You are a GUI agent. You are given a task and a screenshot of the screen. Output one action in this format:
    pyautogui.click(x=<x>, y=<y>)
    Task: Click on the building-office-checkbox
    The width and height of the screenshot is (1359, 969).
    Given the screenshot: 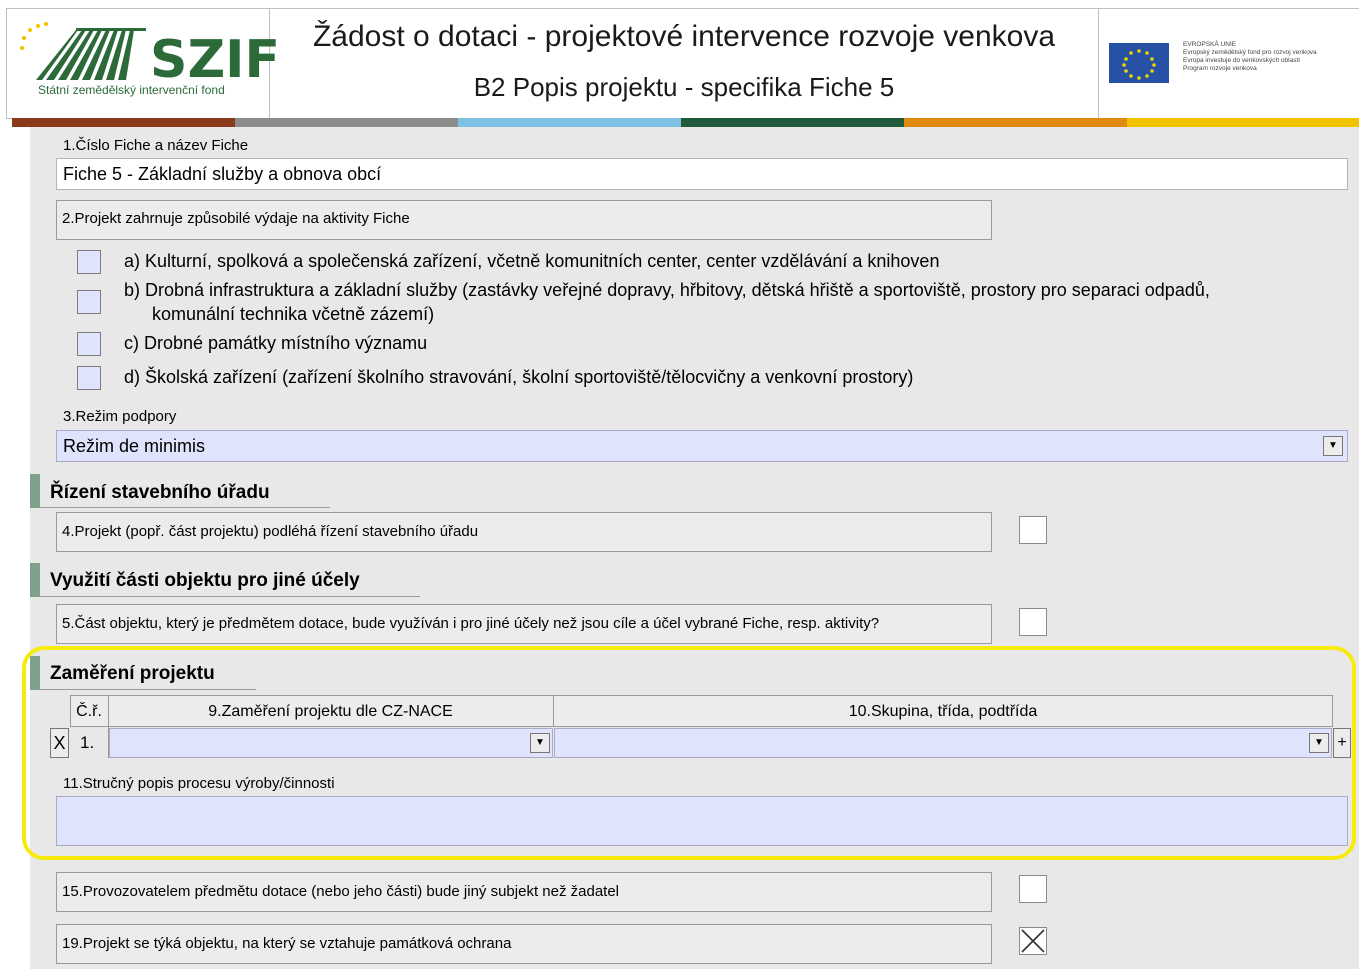 What is the action you would take?
    pyautogui.click(x=1033, y=530)
    